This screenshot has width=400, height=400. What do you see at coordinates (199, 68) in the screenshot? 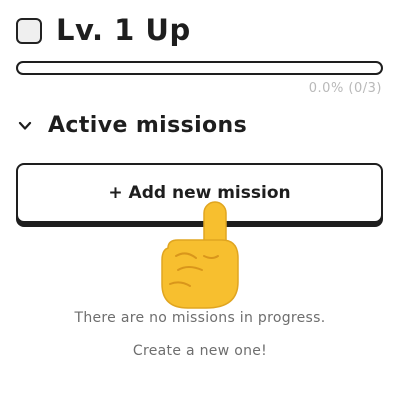
I see `level-progress-bar` at bounding box center [199, 68].